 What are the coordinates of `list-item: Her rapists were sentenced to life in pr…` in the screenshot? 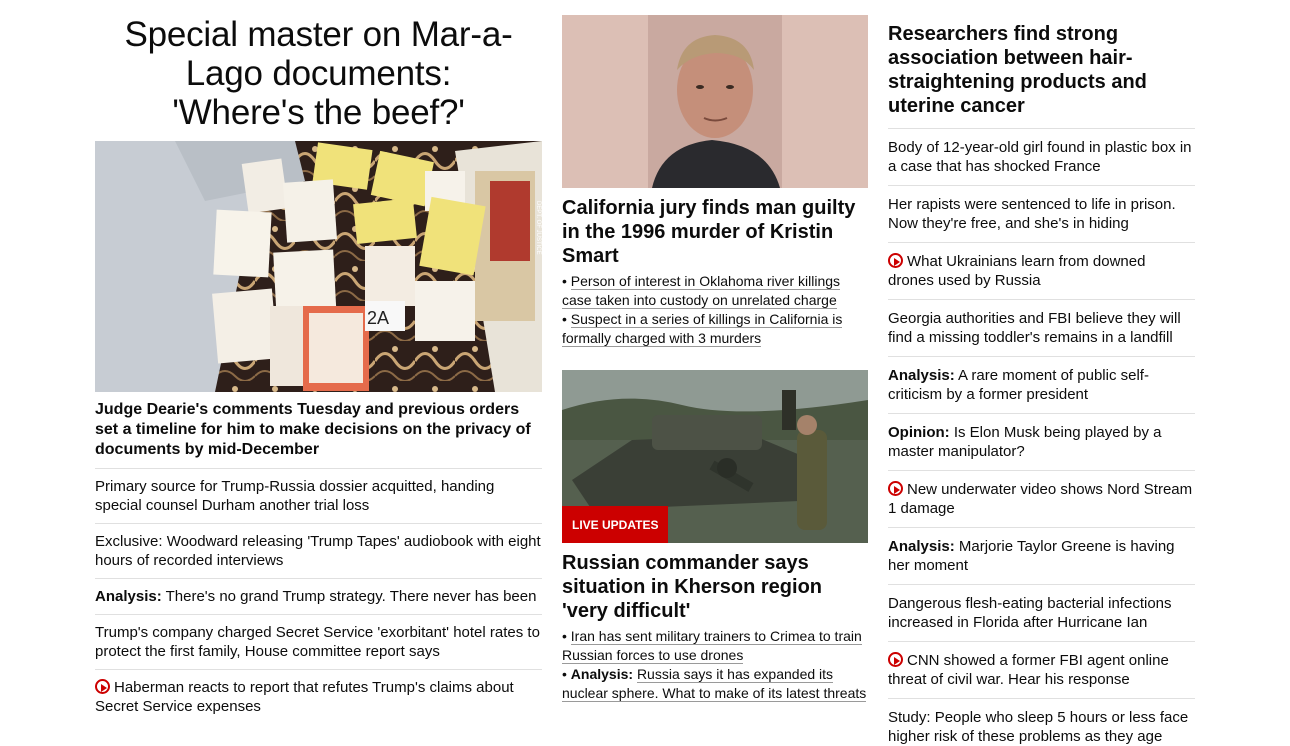 It's located at (1041, 213).